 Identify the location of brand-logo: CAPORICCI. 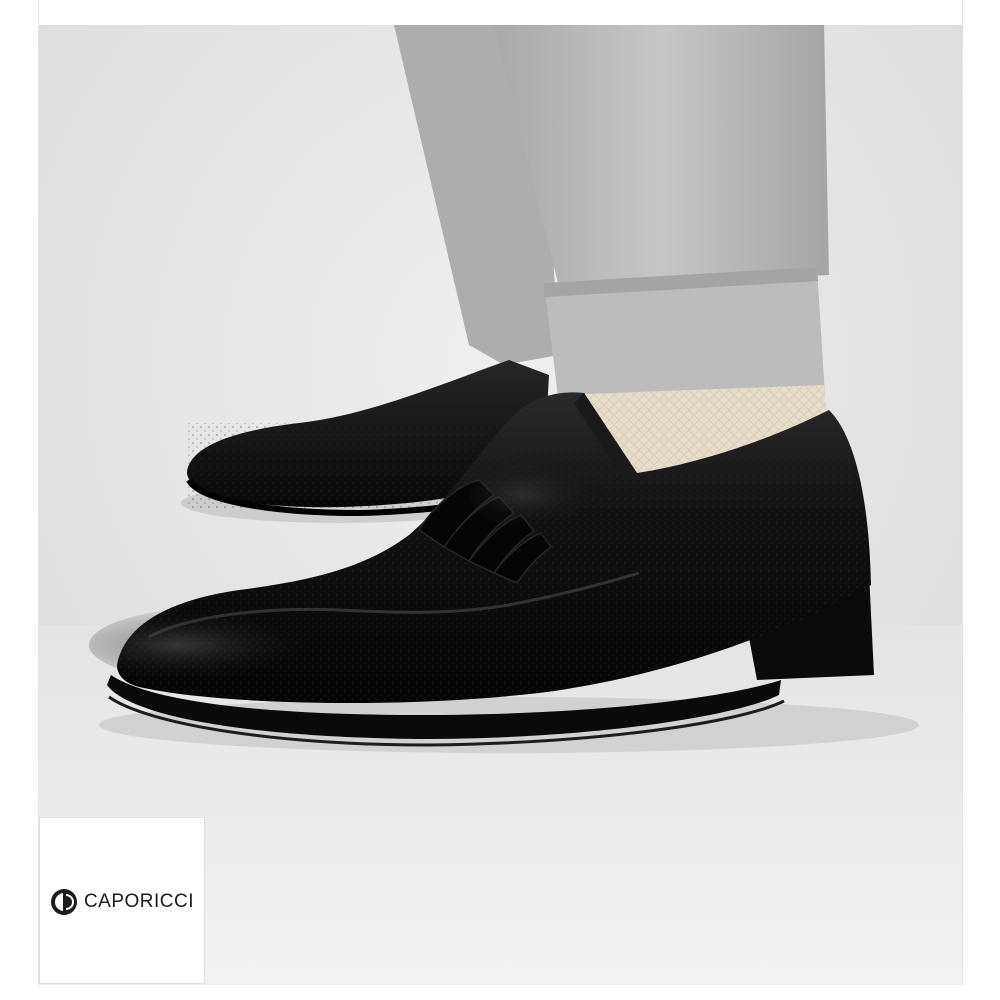
(122, 902).